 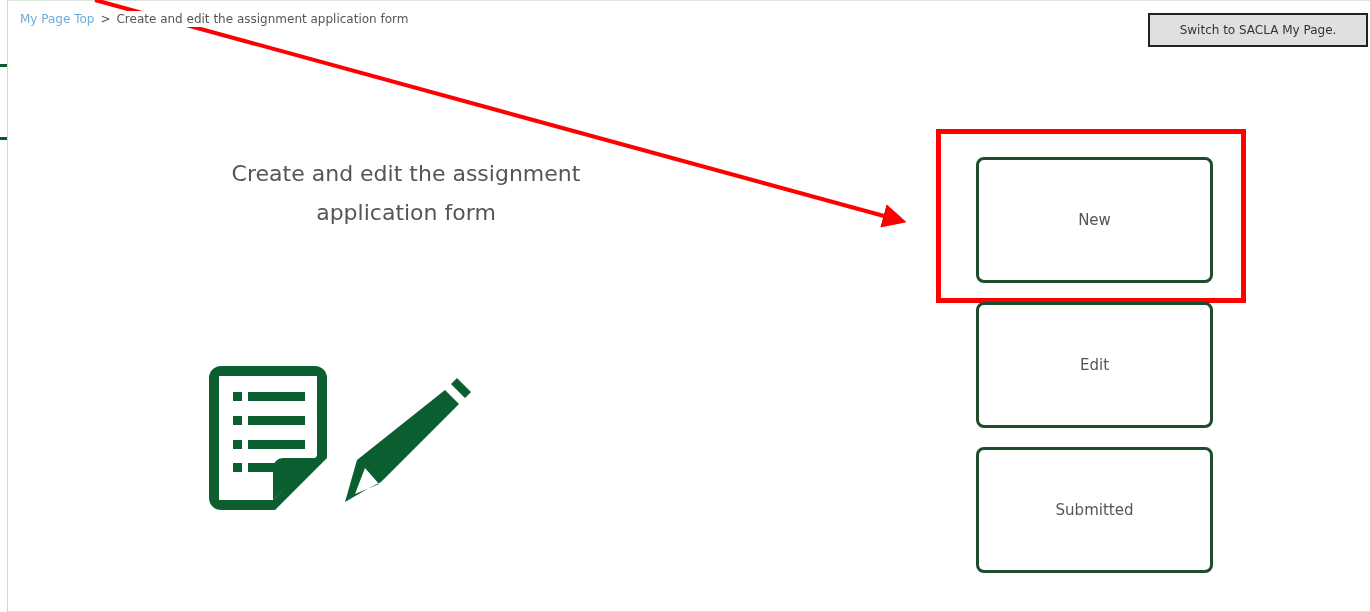 What do you see at coordinates (262, 19) in the screenshot?
I see `breadcrumb-current: Create and edit the assignment application form` at bounding box center [262, 19].